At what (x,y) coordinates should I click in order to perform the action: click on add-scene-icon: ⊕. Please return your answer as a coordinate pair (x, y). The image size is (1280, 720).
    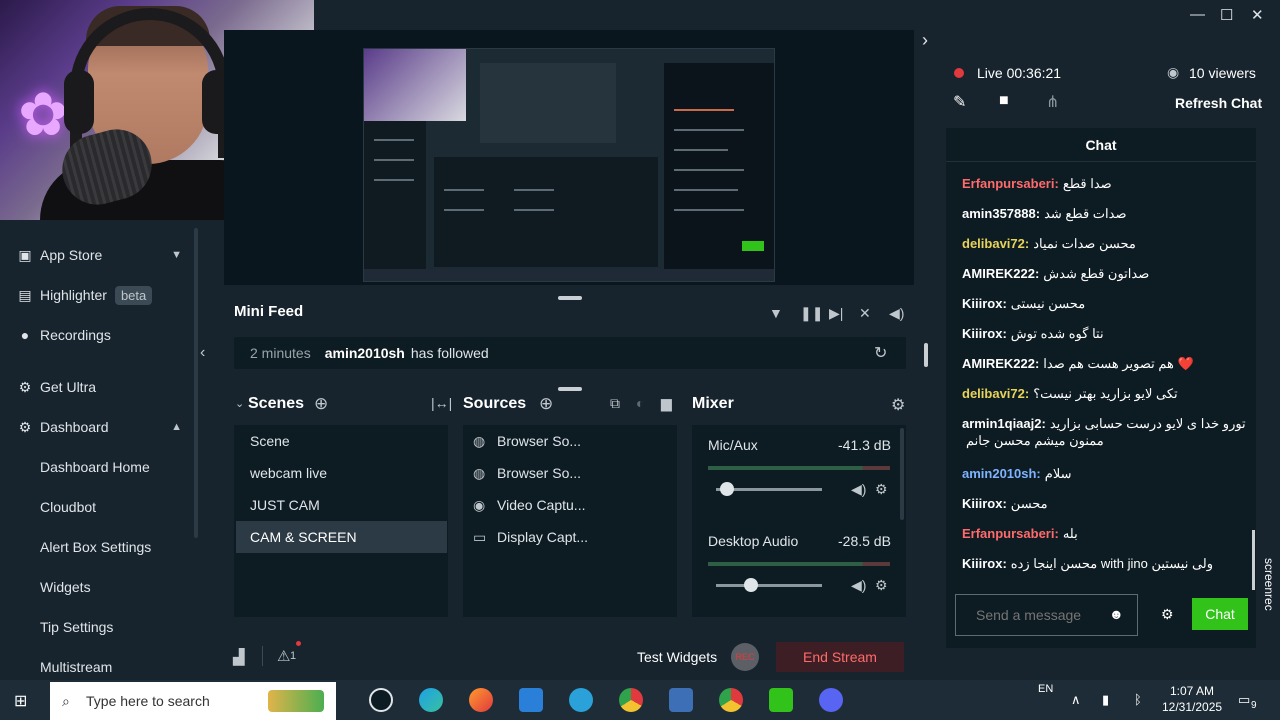
    Looking at the image, I should click on (321, 404).